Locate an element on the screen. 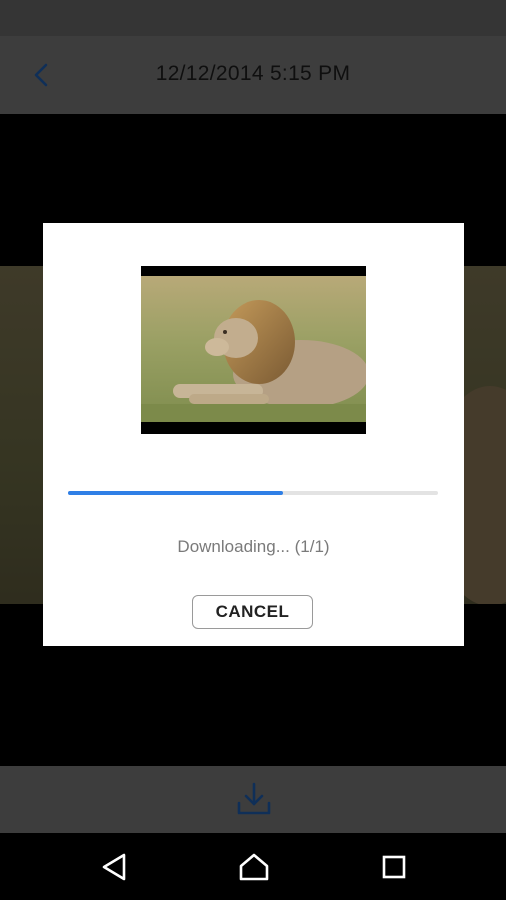 The height and width of the screenshot is (900, 506). nav-home-icon is located at coordinates (254, 867).